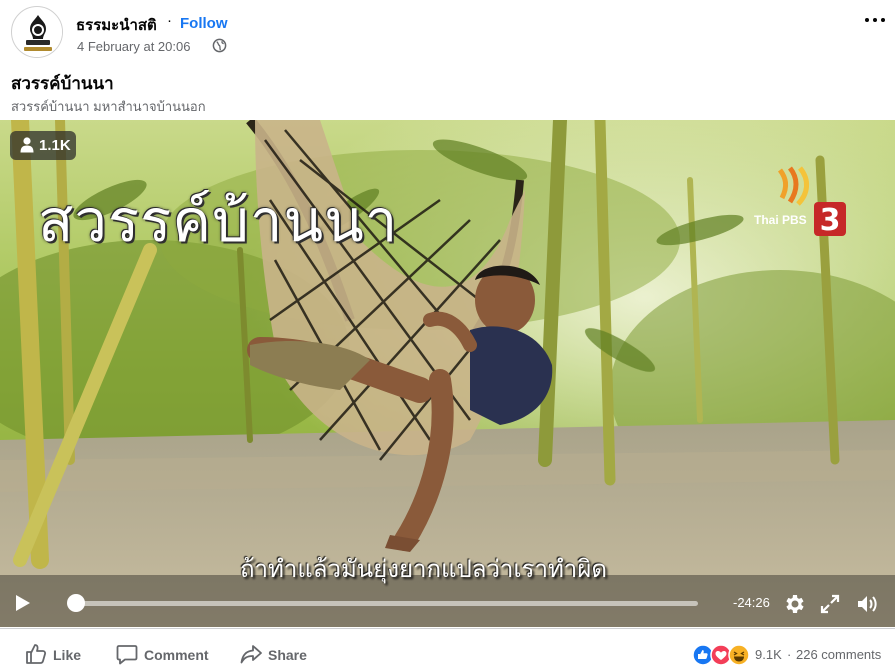 The image size is (895, 670). What do you see at coordinates (76, 603) in the screenshot?
I see `progress-knob` at bounding box center [76, 603].